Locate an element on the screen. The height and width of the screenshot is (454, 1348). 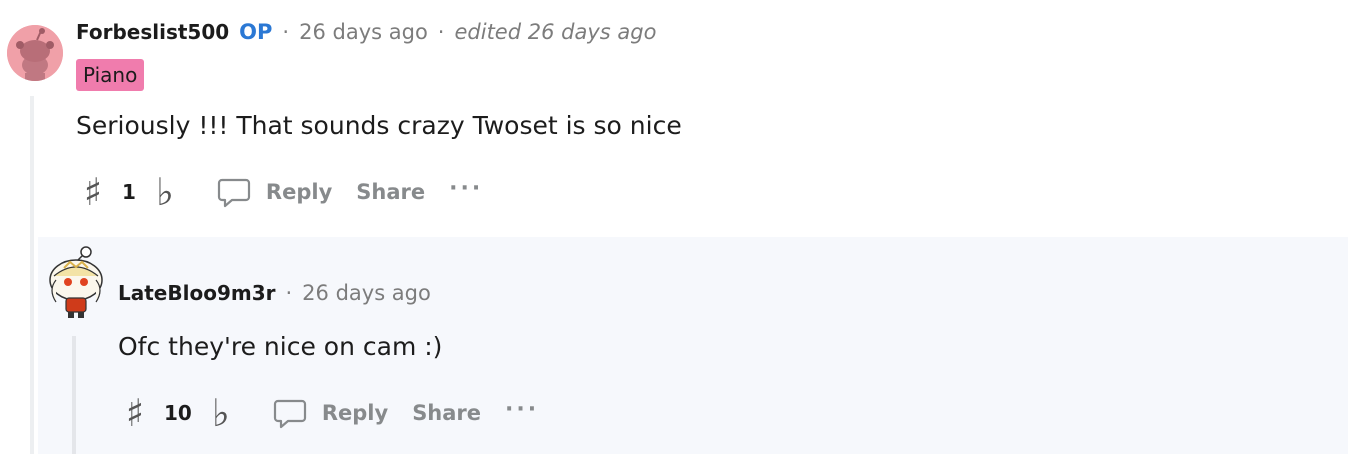
user-flair: Piano is located at coordinates (110, 75).